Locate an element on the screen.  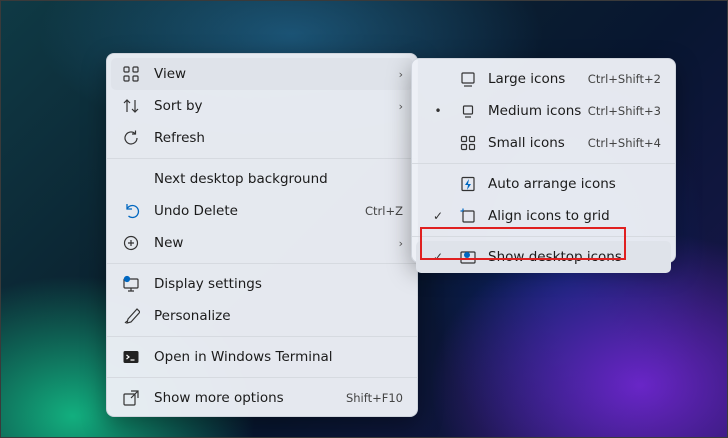
brush-icon is located at coordinates (131, 316).